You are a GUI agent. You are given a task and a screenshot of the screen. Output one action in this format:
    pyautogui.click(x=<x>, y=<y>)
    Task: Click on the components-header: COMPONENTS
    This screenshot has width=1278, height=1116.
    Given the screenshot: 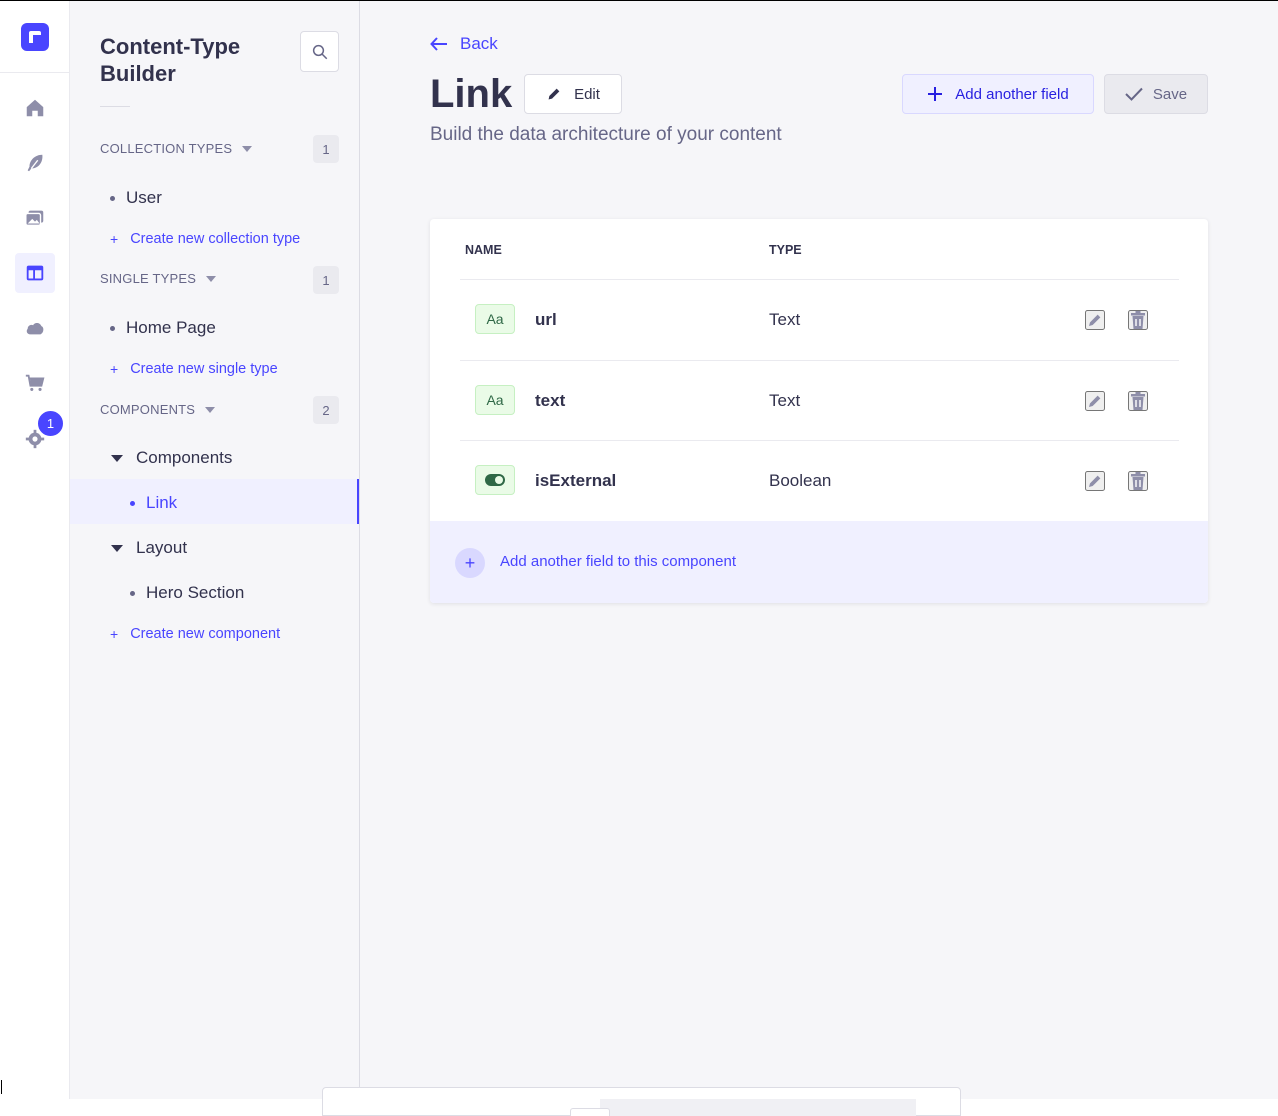 What is the action you would take?
    pyautogui.click(x=158, y=409)
    